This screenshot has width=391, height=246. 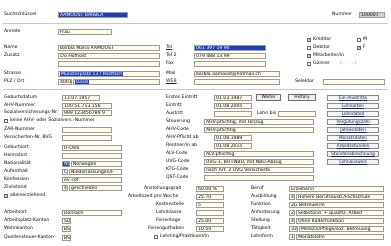 I want to click on history-button: History, so click(x=302, y=97).